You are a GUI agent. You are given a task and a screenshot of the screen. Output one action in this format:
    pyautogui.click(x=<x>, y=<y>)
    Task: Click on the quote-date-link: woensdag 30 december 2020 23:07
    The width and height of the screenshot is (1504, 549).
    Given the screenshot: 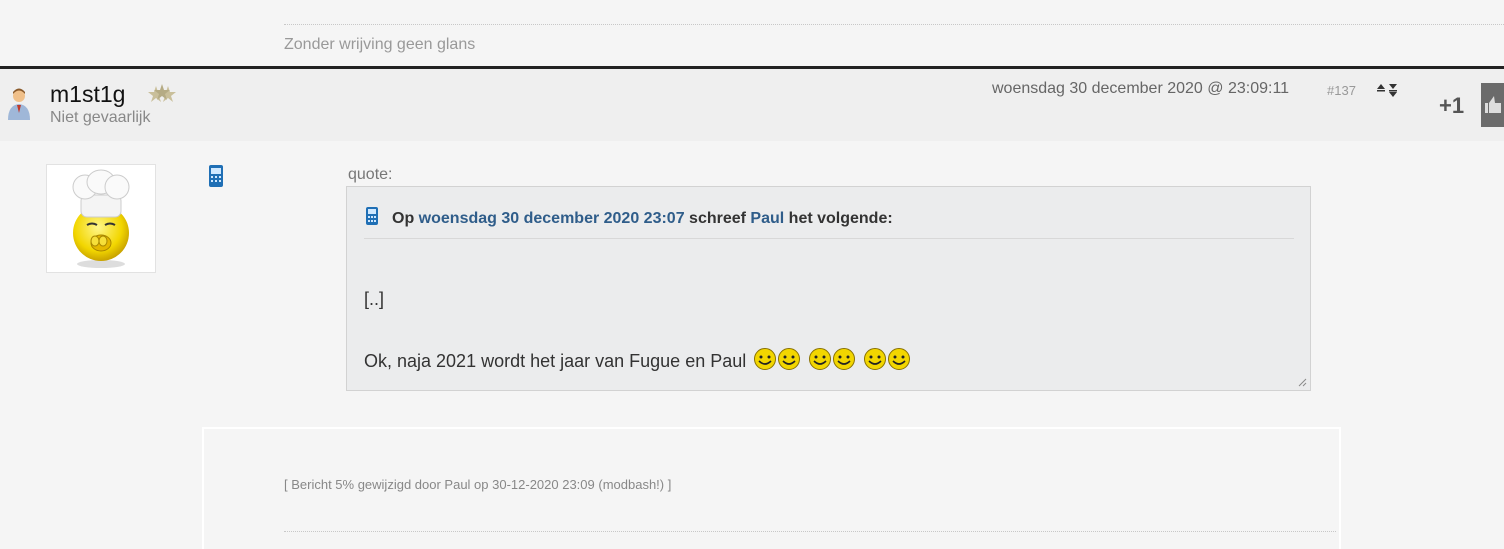 What is the action you would take?
    pyautogui.click(x=552, y=218)
    